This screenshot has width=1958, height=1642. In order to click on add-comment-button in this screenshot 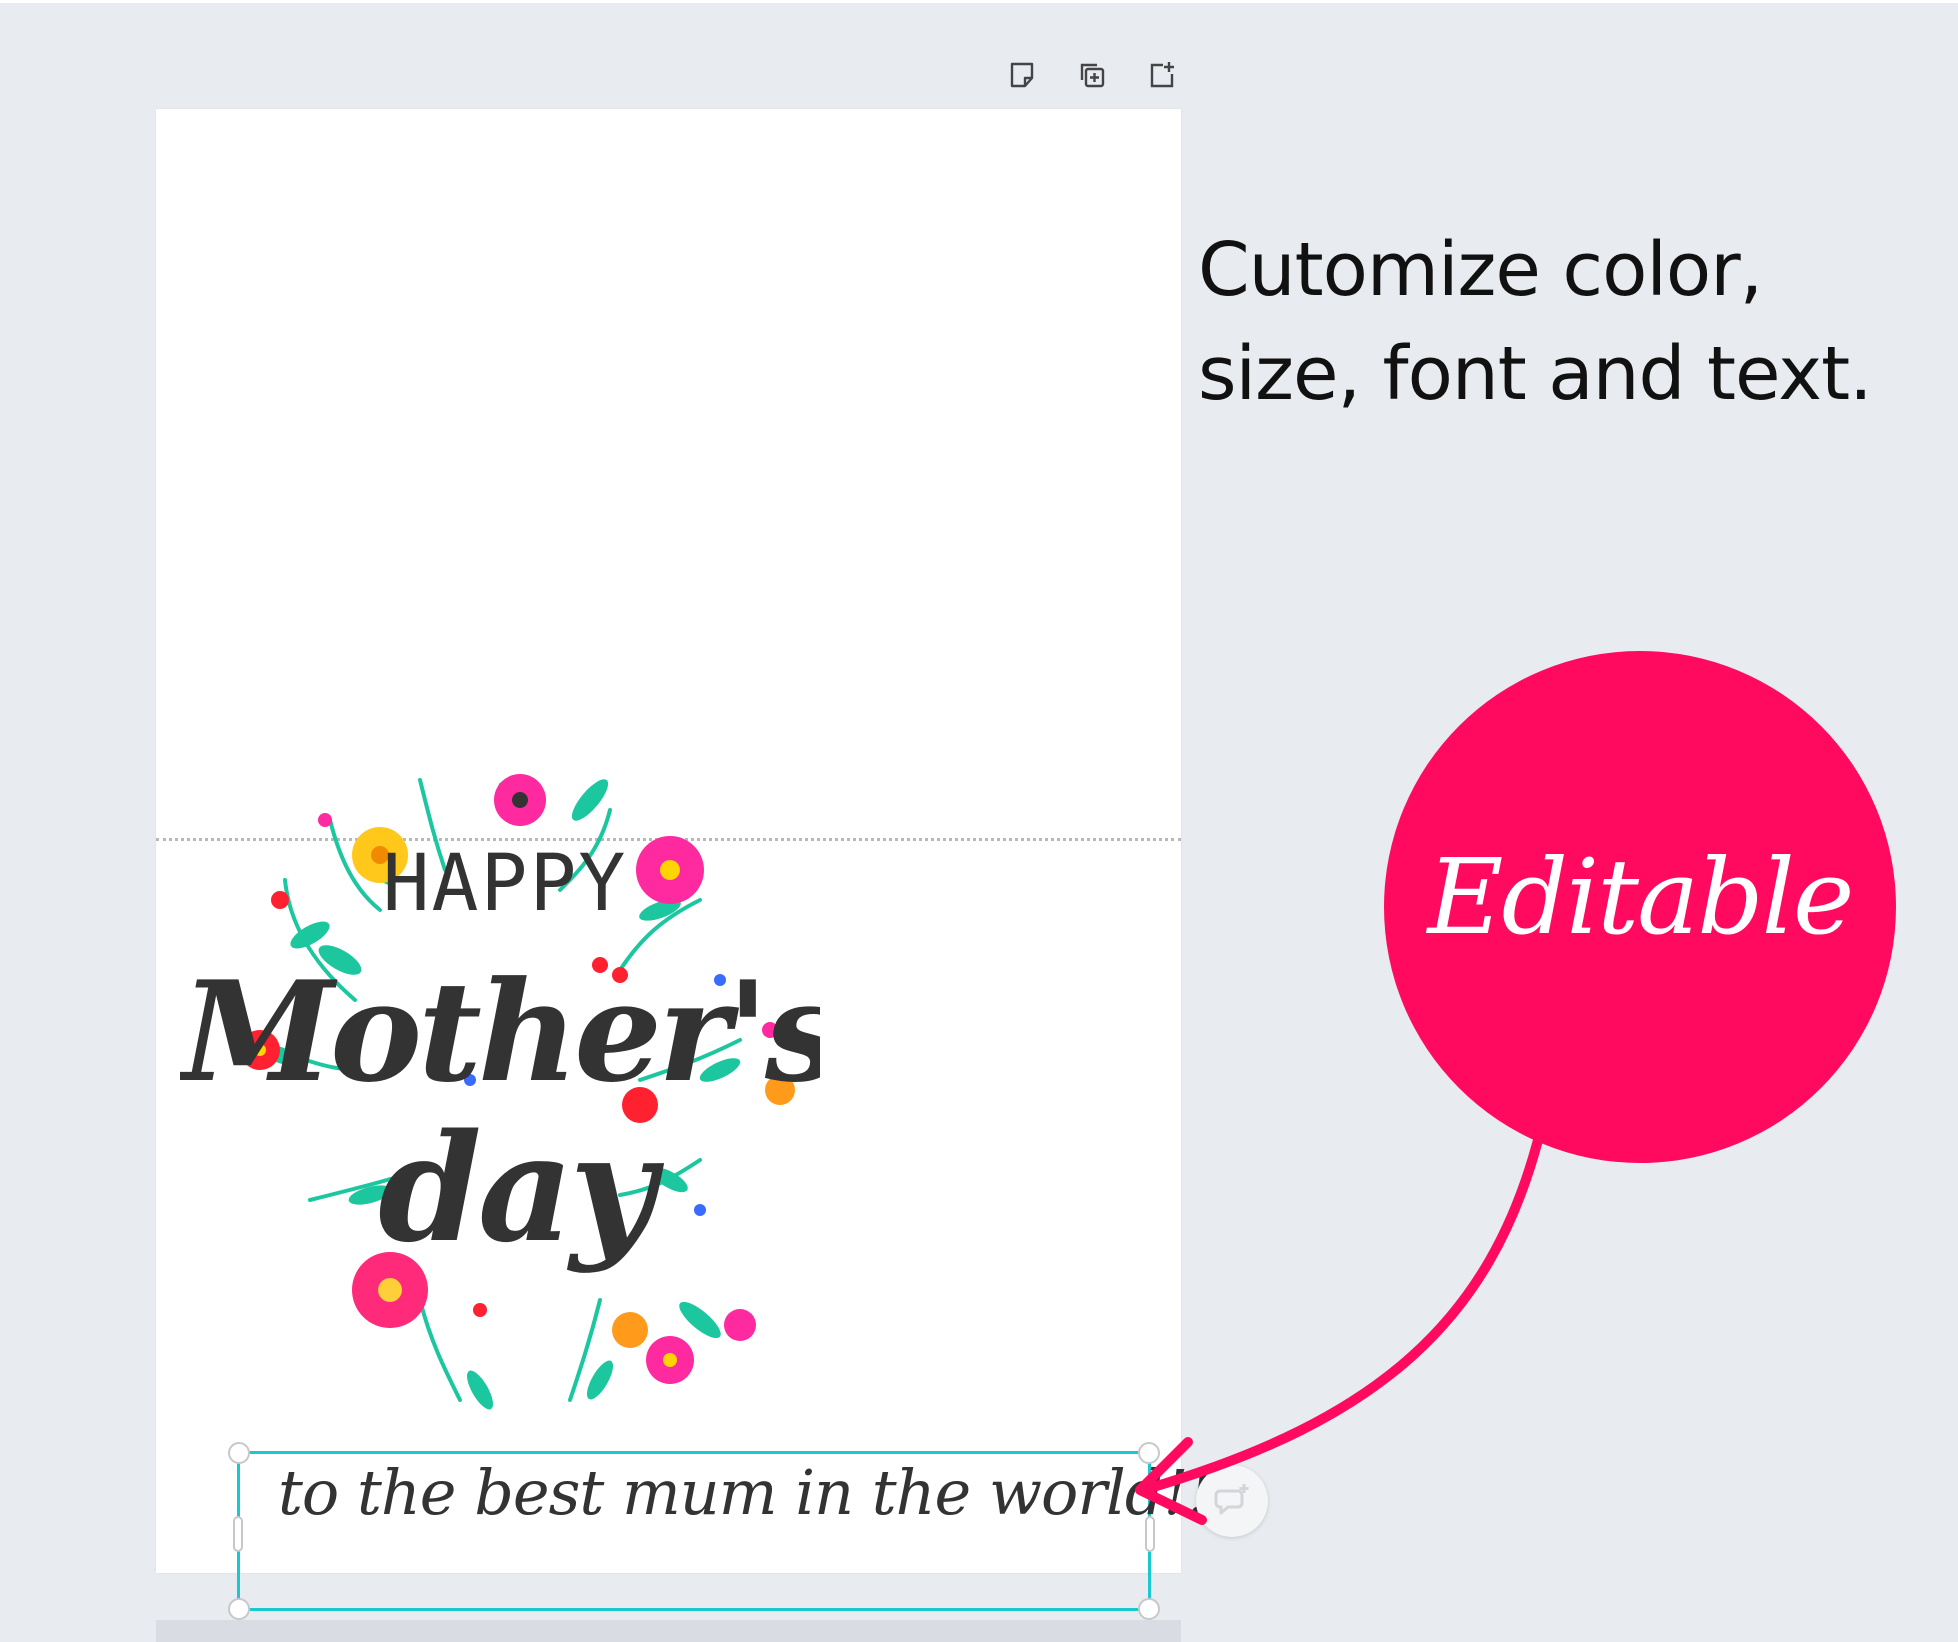, I will do `click(1232, 1501)`.